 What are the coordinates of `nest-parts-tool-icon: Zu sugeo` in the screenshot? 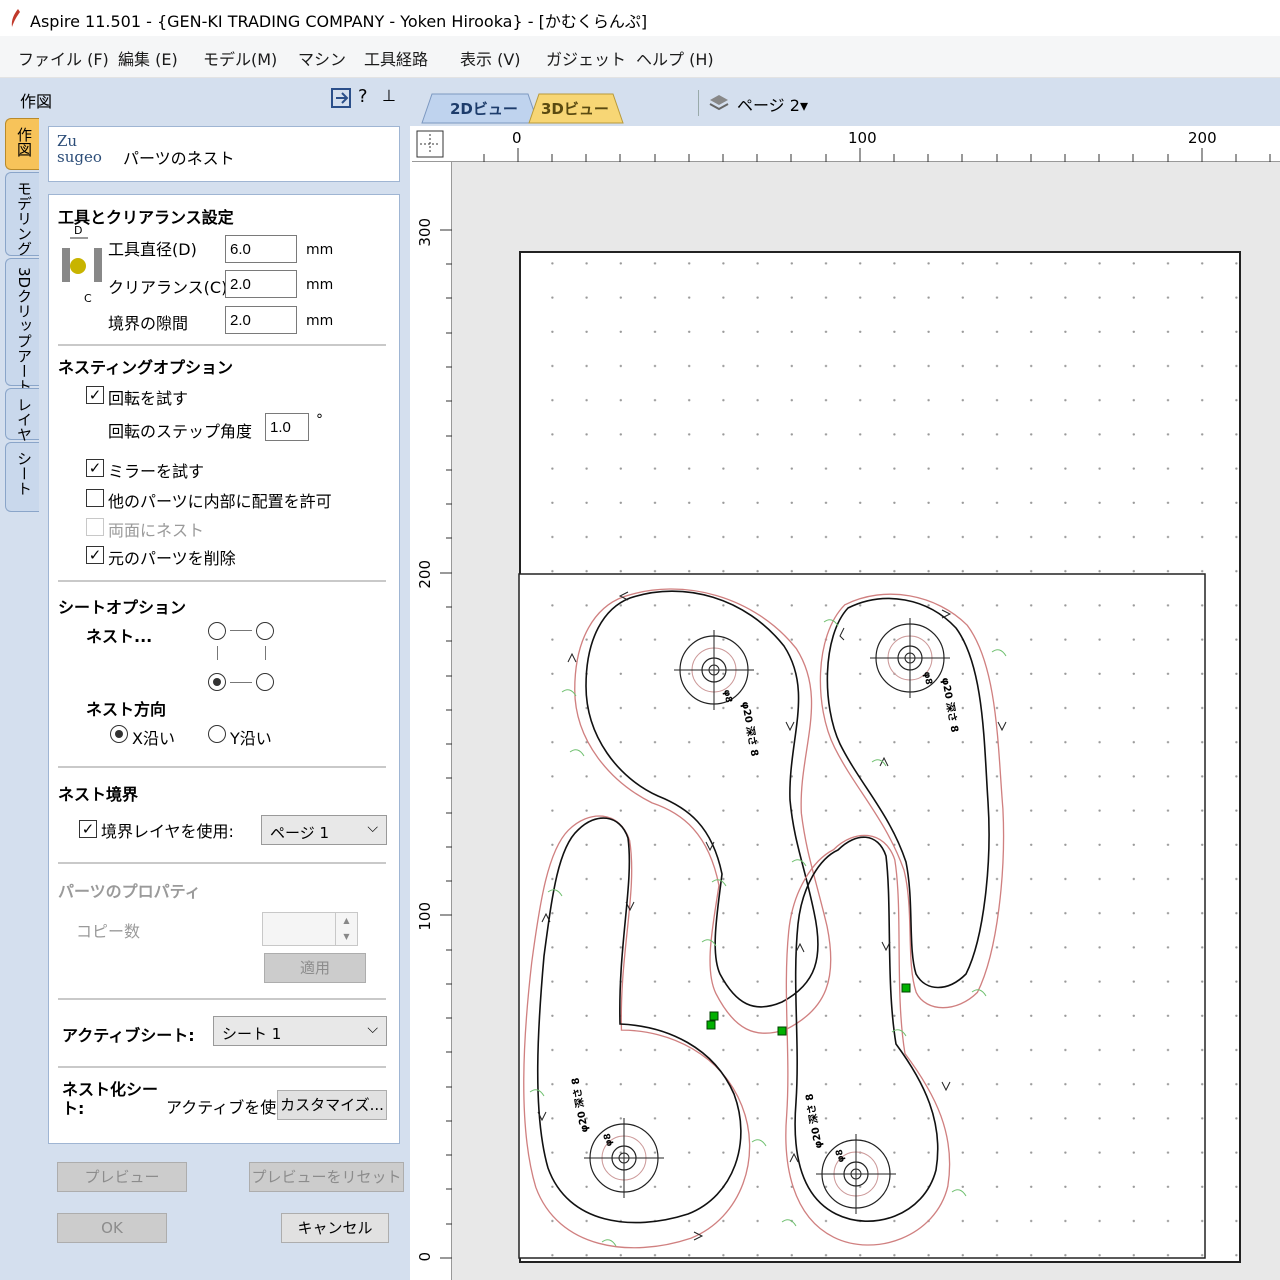 It's located at (79, 149).